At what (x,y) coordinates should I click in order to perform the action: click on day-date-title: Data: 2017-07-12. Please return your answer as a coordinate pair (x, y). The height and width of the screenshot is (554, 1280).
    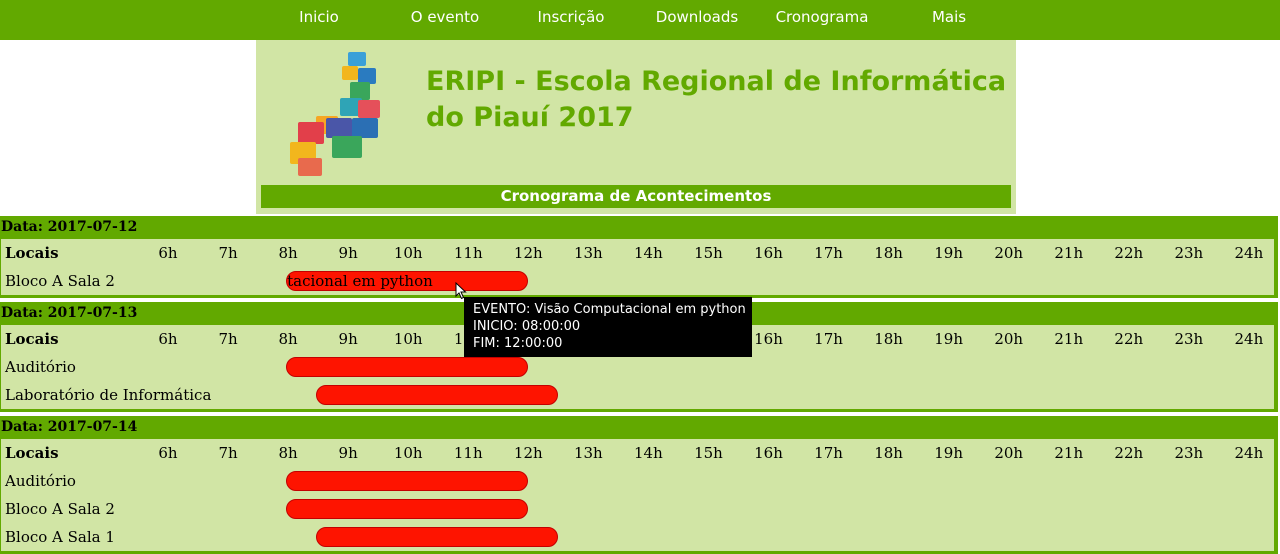
    Looking at the image, I should click on (69, 227).